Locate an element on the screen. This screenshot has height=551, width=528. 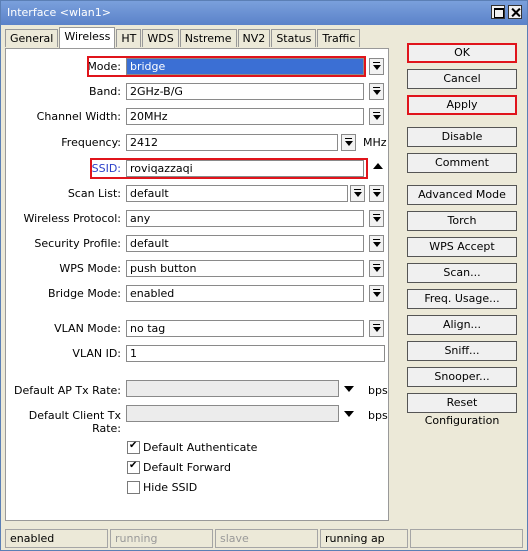
status-empty is located at coordinates (466, 538).